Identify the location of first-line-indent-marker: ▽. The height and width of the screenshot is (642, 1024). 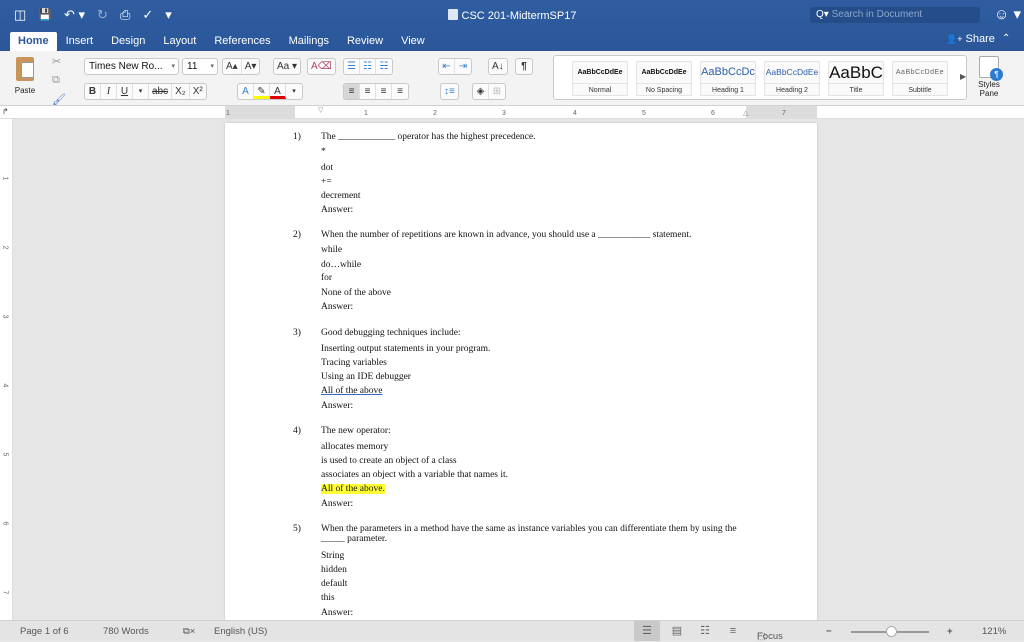
(320, 110).